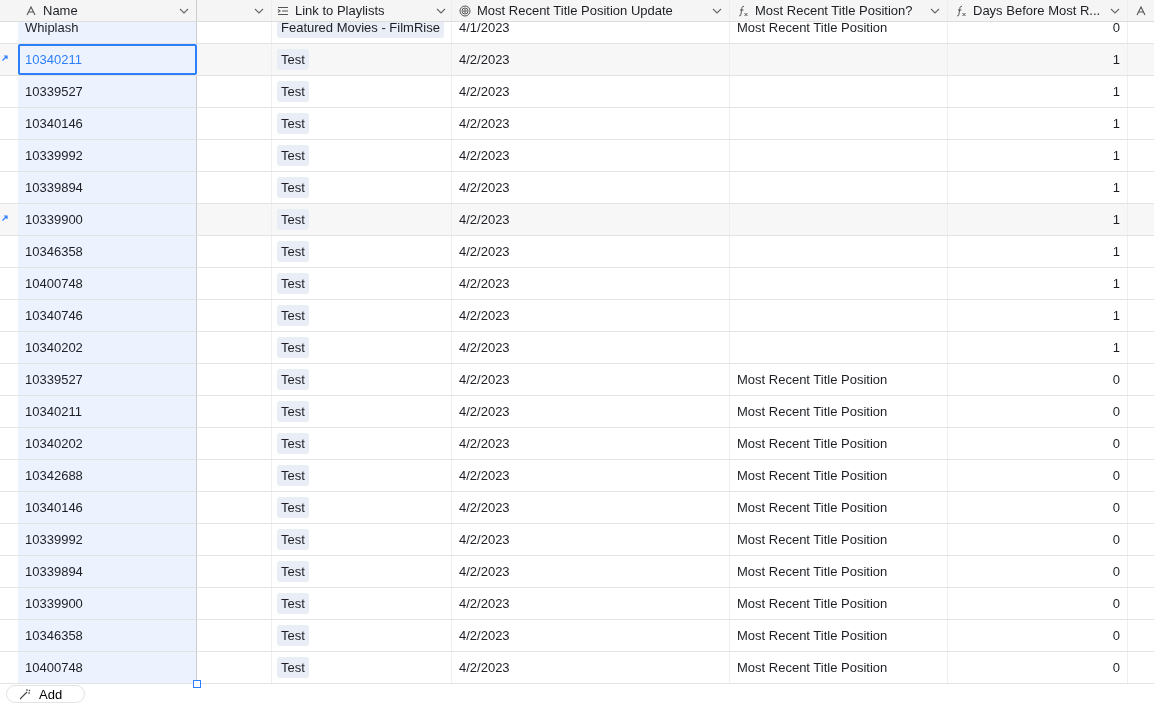  I want to click on linked-record-chip: Featured Movies - FilmRise, so click(360, 30).